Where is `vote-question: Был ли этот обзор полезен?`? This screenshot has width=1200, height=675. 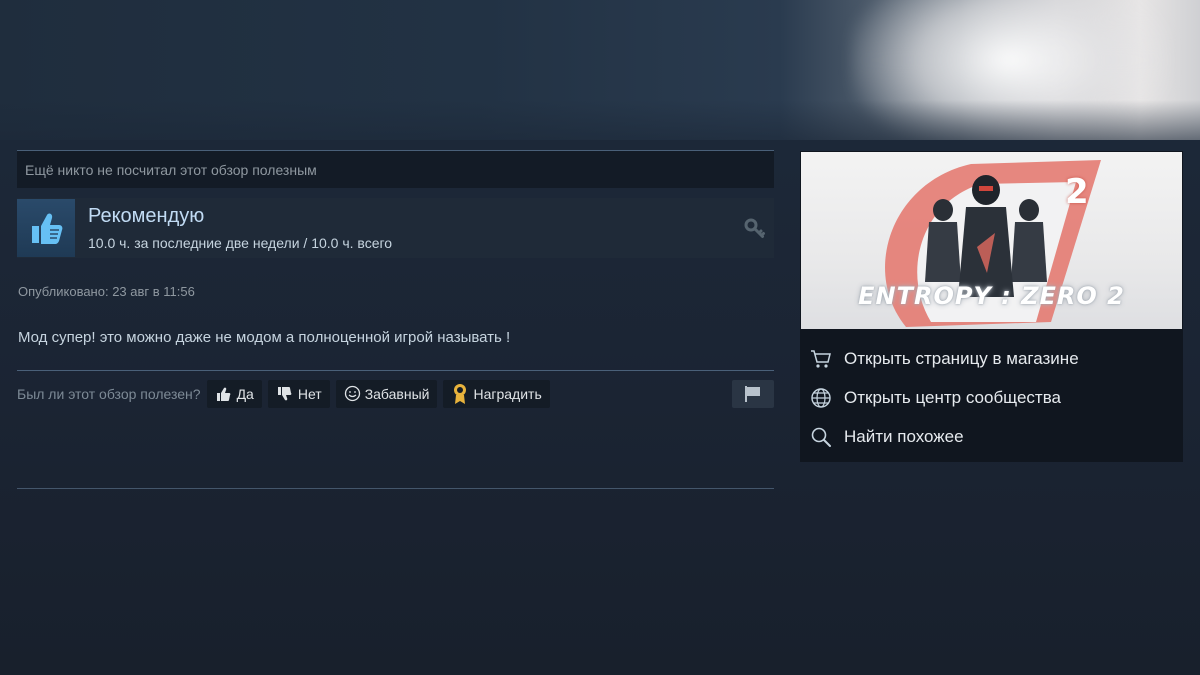
vote-question: Был ли этот обзор полезен? is located at coordinates (109, 393).